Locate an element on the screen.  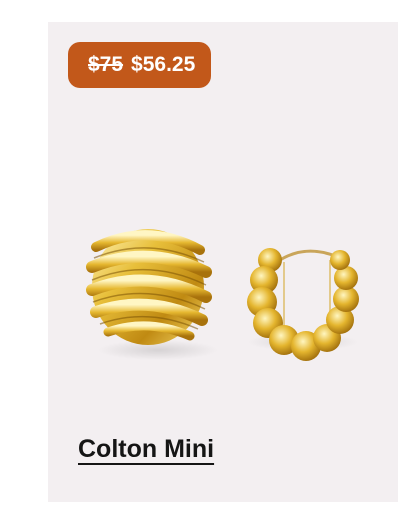
original-price: $75 is located at coordinates (106, 64).